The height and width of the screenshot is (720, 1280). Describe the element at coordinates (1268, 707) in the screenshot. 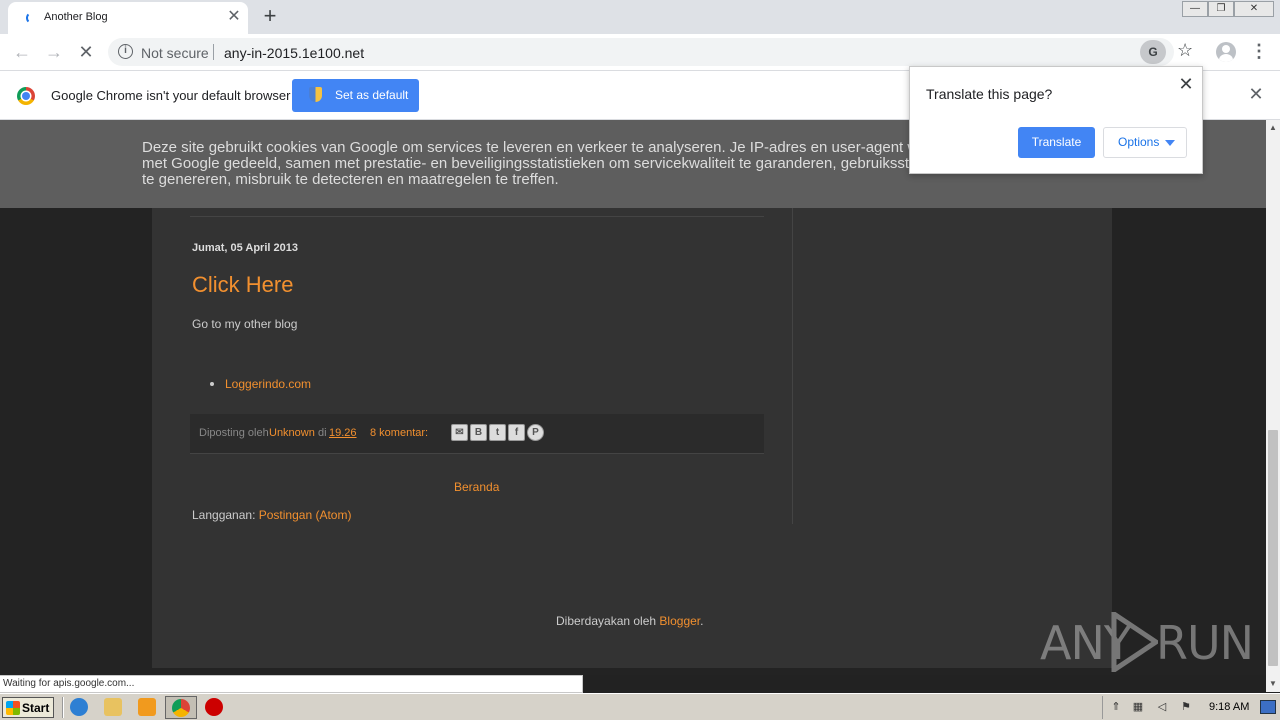

I see `show-desktop-icon` at that location.